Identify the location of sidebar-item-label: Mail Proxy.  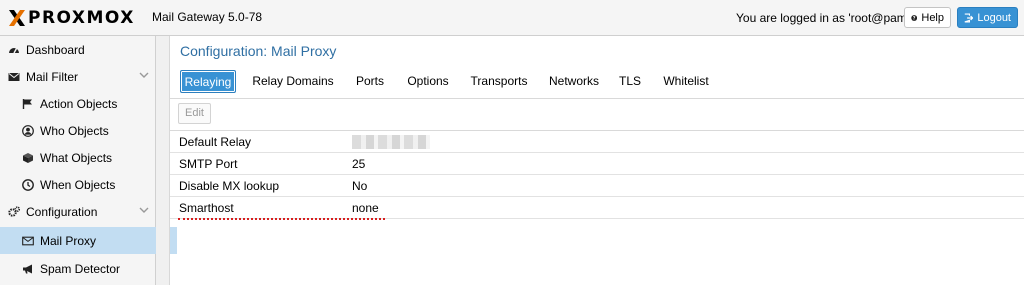
(68, 240).